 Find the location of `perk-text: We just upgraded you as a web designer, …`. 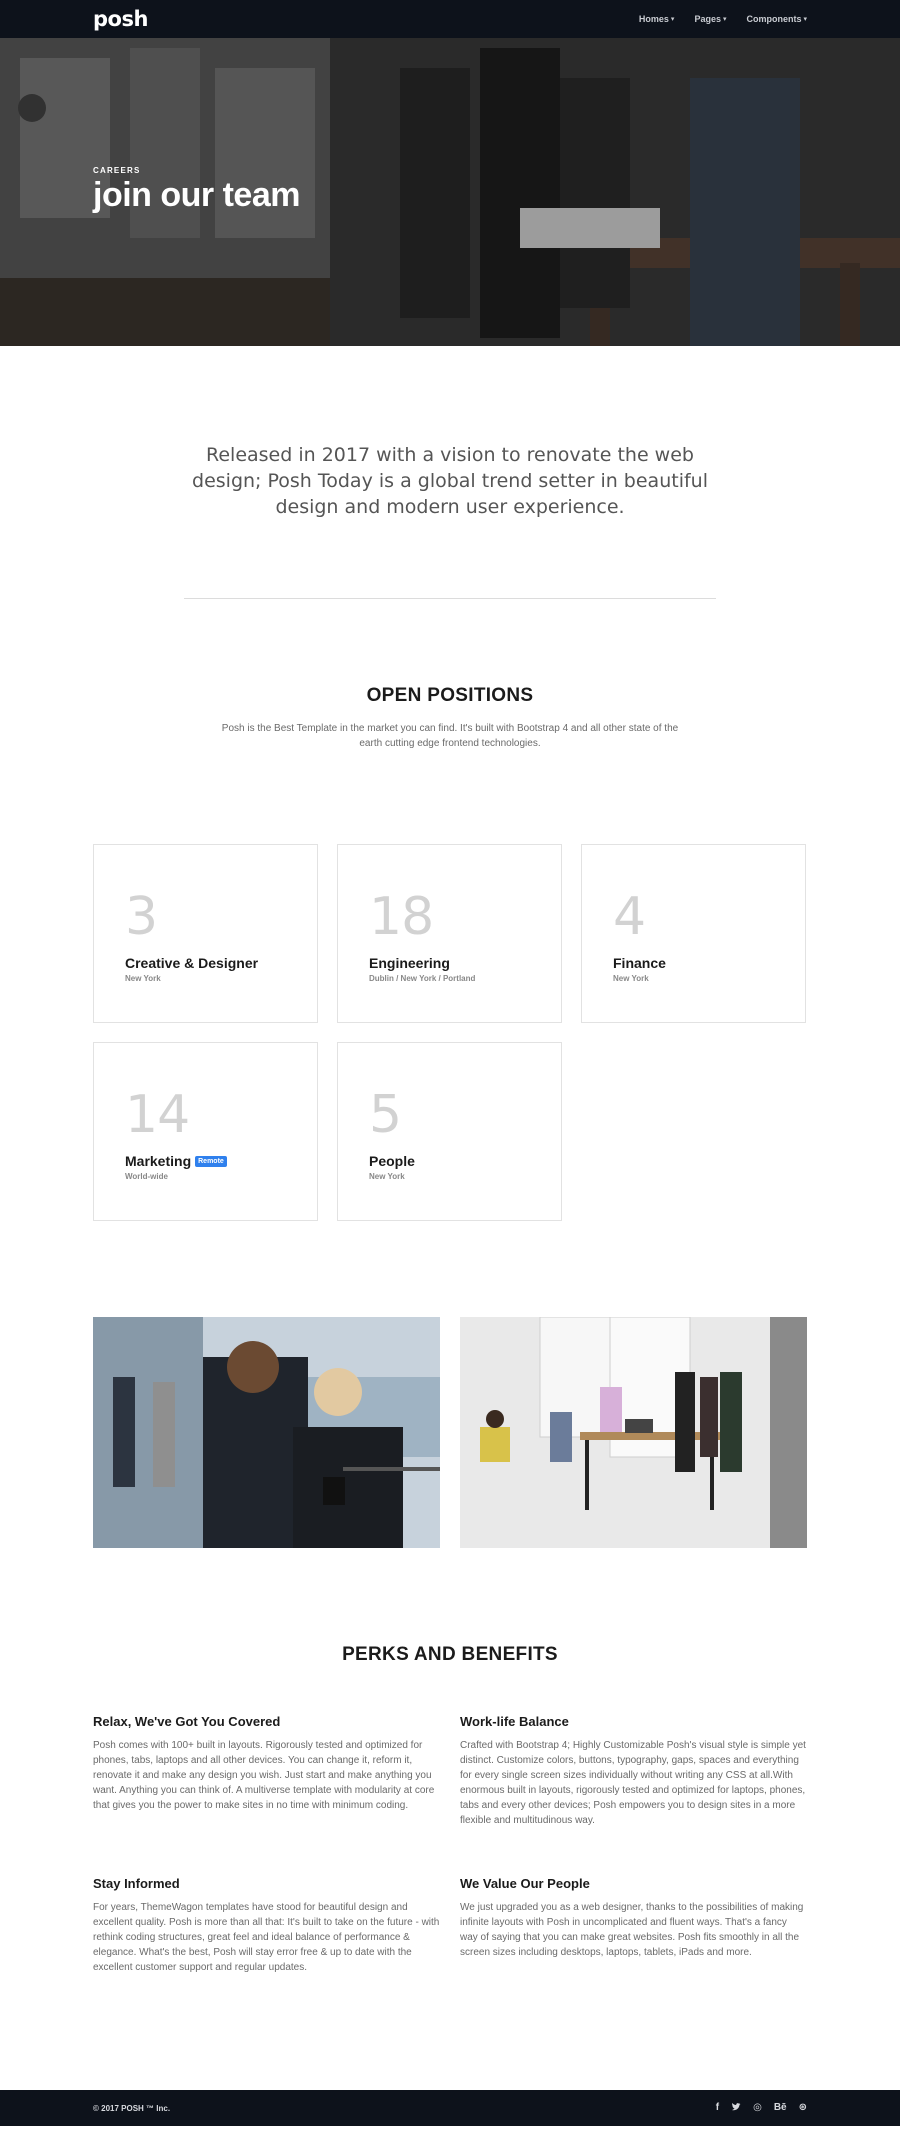

perk-text: We just upgraded you as a web designer, … is located at coordinates (632, 1930).